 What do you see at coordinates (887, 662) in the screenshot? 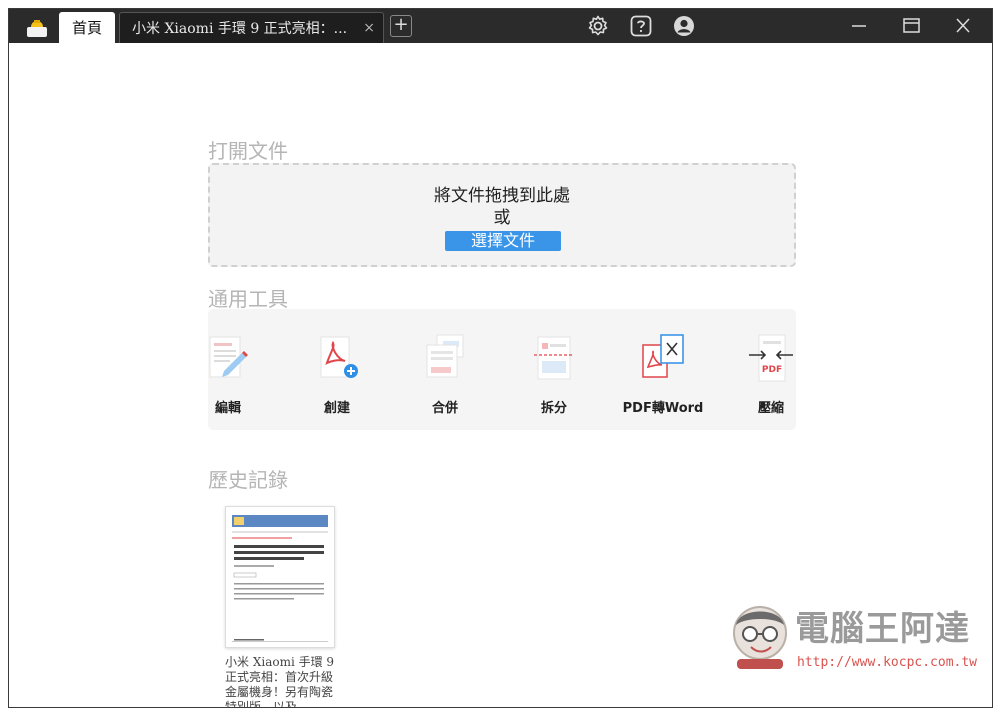
I see `watermark-url: http://www.kocpc.com.tw` at bounding box center [887, 662].